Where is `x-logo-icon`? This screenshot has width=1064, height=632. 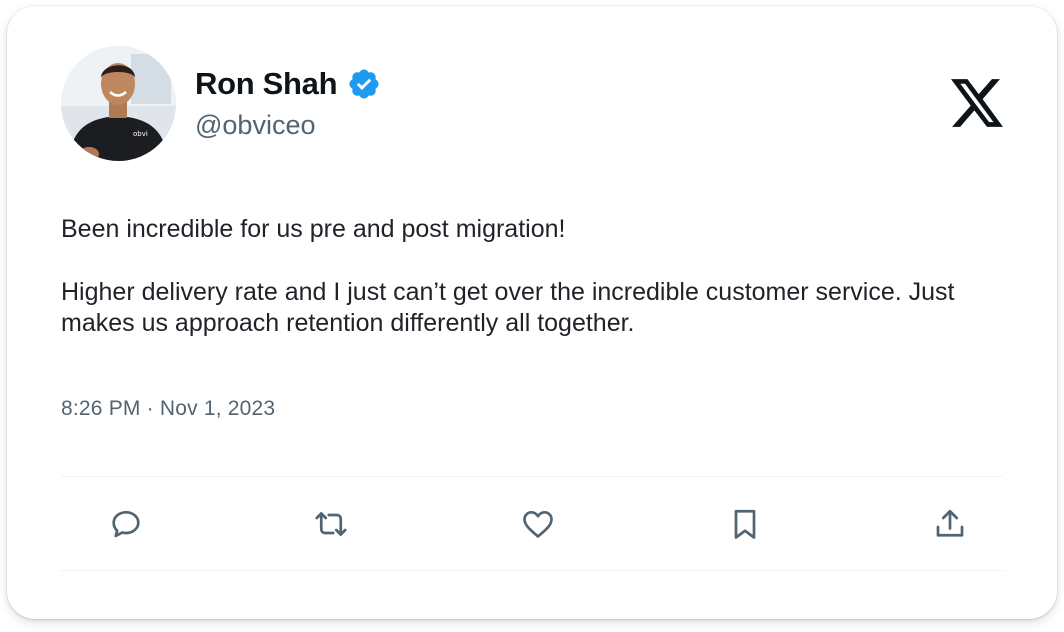 x-logo-icon is located at coordinates (977, 103).